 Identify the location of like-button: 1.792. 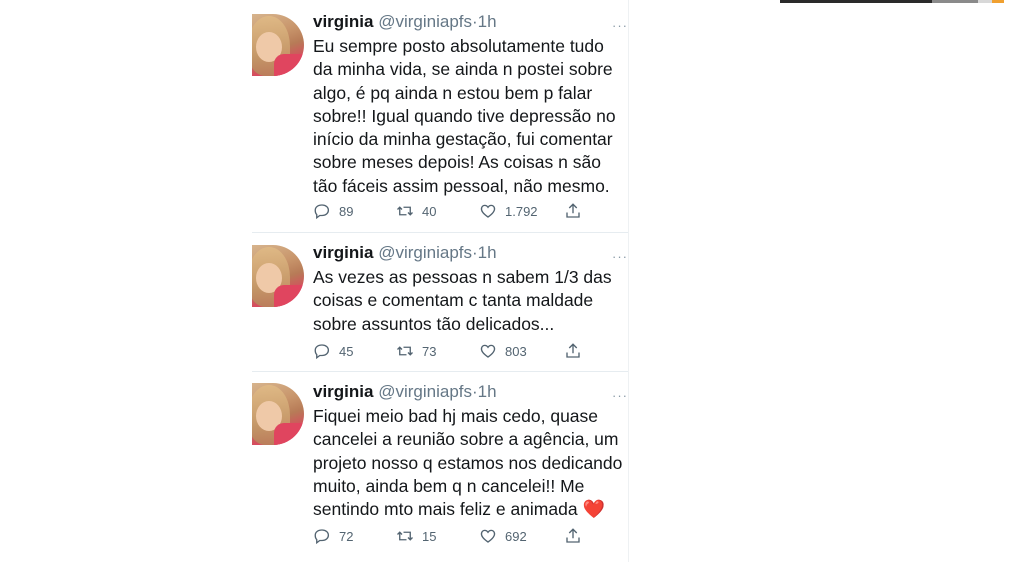
(508, 211).